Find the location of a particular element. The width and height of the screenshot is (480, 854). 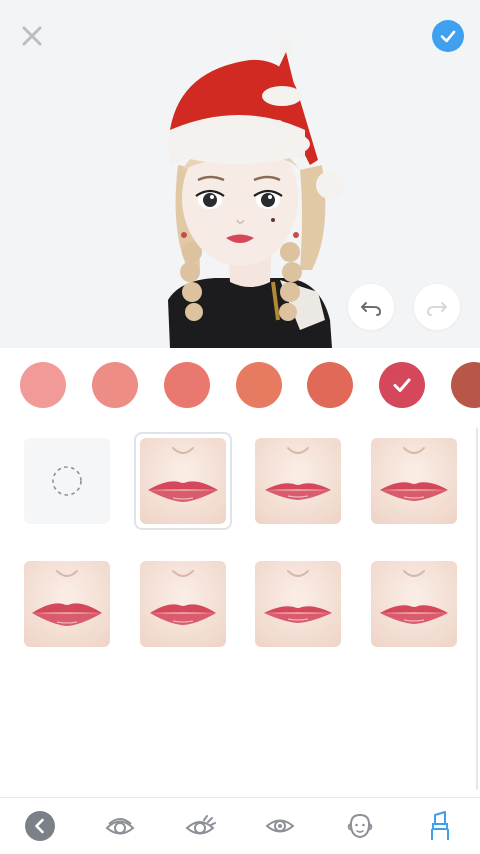

eyeshadow-icon is located at coordinates (120, 826).